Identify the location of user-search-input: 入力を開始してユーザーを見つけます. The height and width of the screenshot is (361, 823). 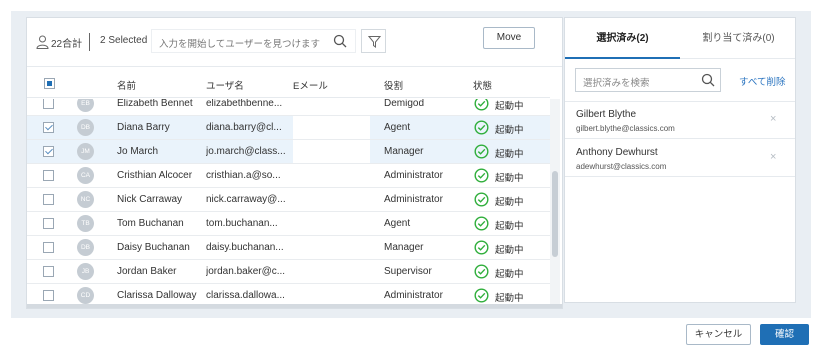
(253, 41).